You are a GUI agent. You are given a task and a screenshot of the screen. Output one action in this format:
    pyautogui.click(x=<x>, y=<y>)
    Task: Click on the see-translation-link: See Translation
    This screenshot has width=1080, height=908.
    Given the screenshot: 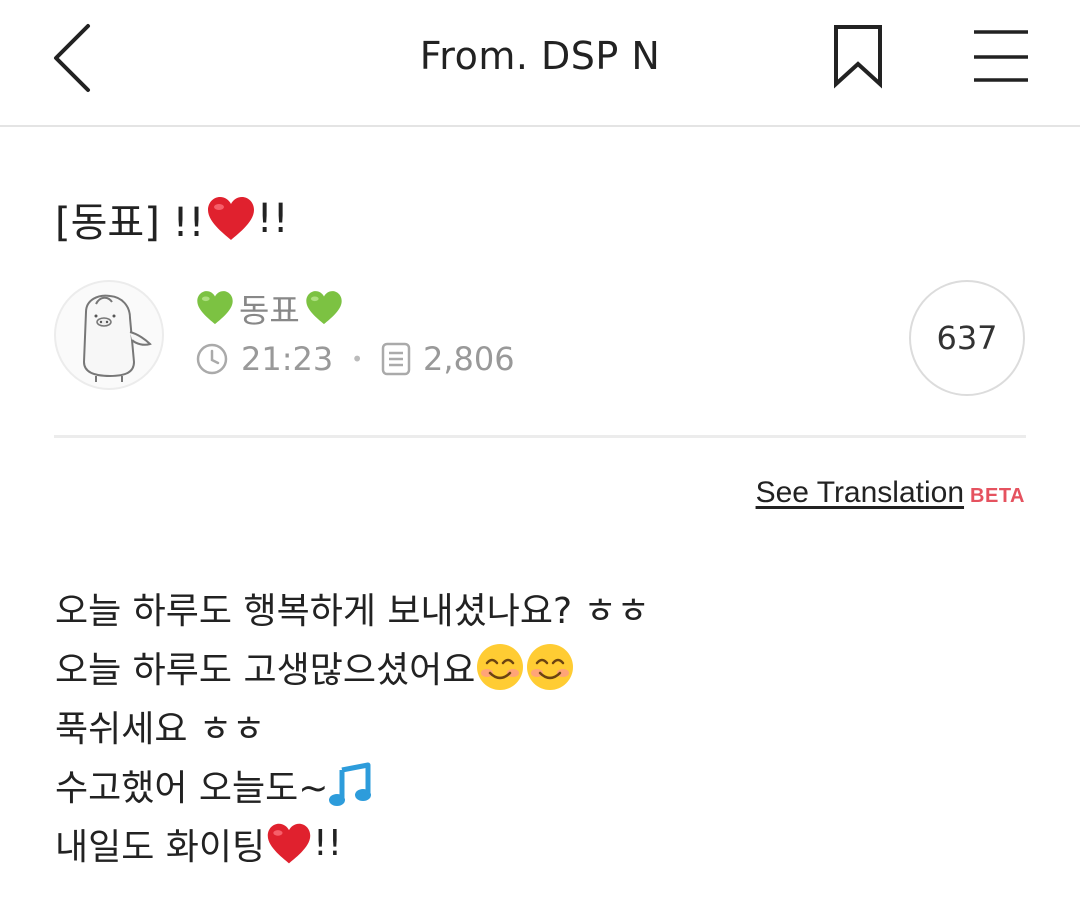 What is the action you would take?
    pyautogui.click(x=860, y=493)
    